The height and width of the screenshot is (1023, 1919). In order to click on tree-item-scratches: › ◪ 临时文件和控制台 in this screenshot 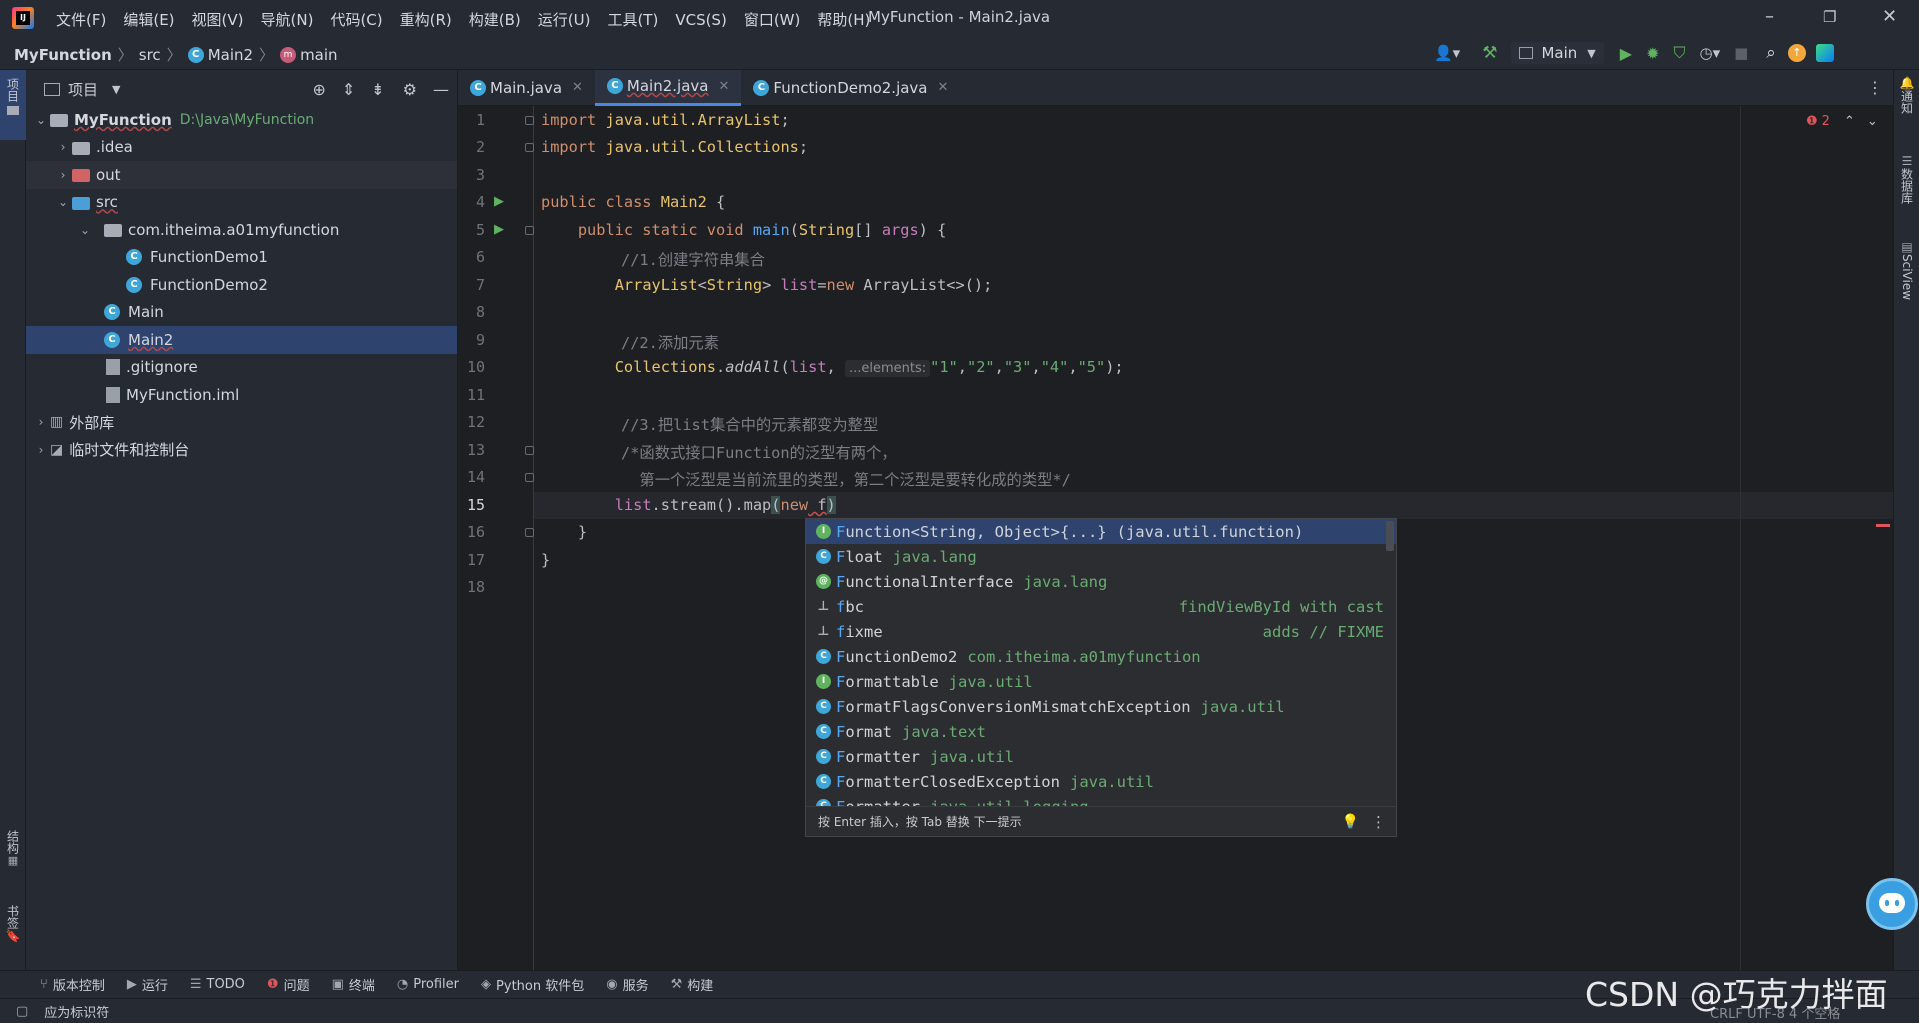, I will do `click(241, 450)`.